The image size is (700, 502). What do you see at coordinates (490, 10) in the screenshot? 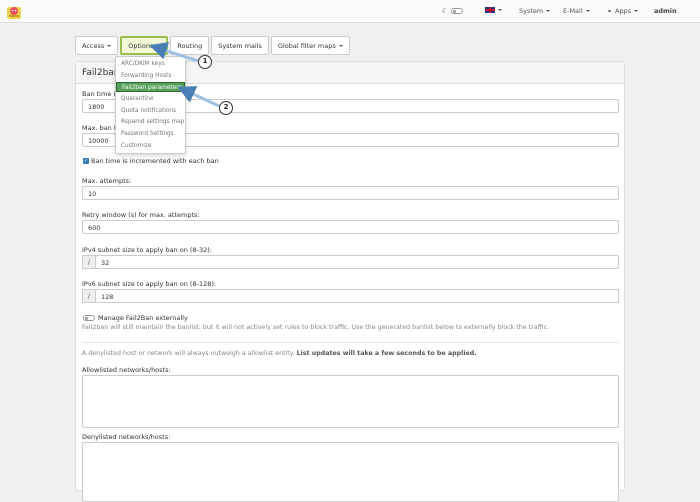
I see `uk-flag-icon` at bounding box center [490, 10].